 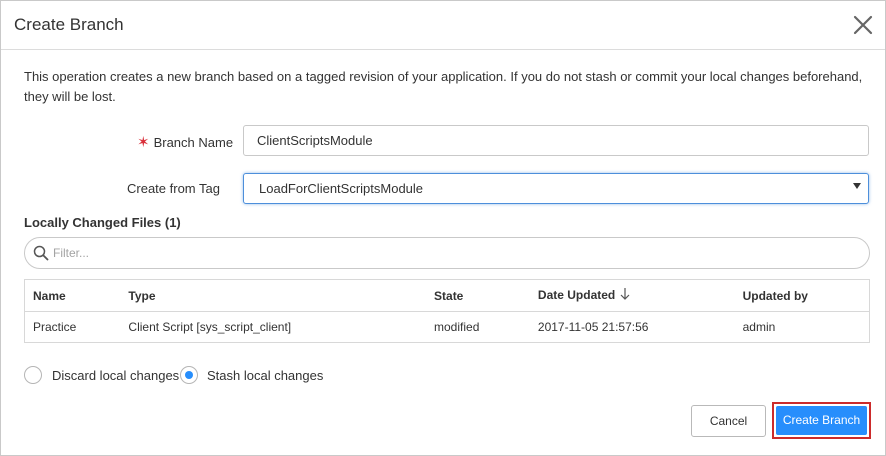 I want to click on table-header-row: Name Type State Date Updated Updated by, so click(x=447, y=295).